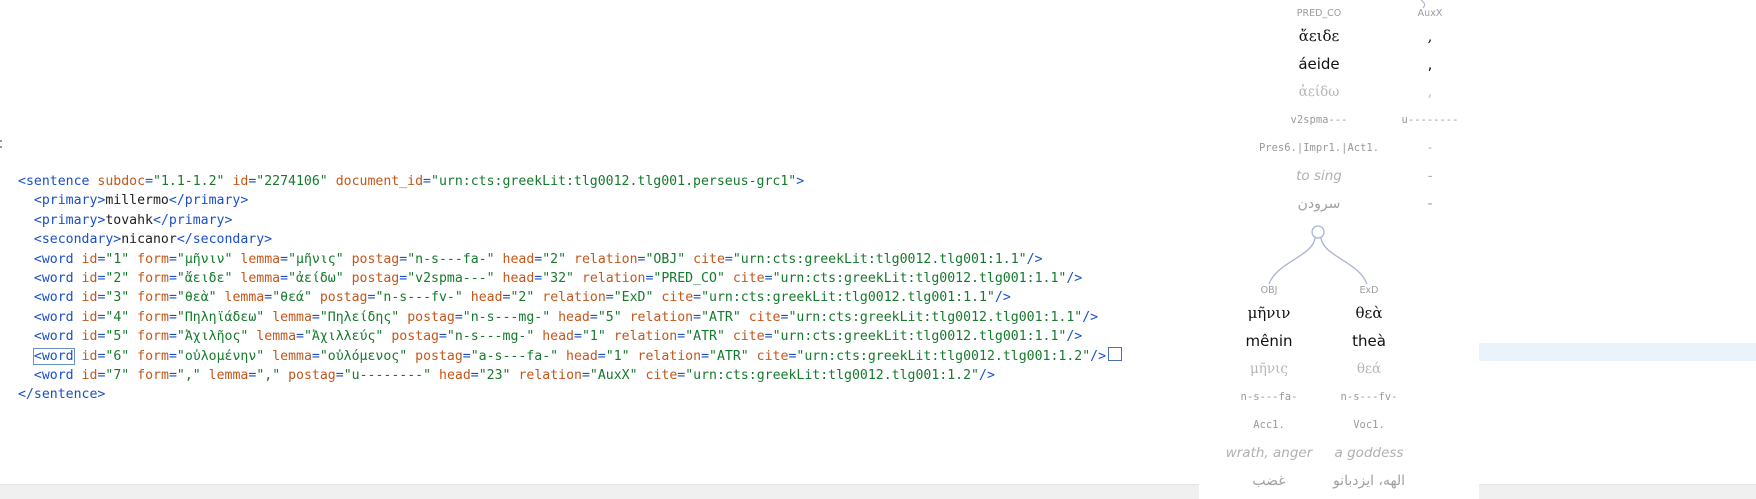 Image resolution: width=1756 pixels, height=499 pixels. What do you see at coordinates (188, 375) in the screenshot?
I see `xml-attr-value: ","` at bounding box center [188, 375].